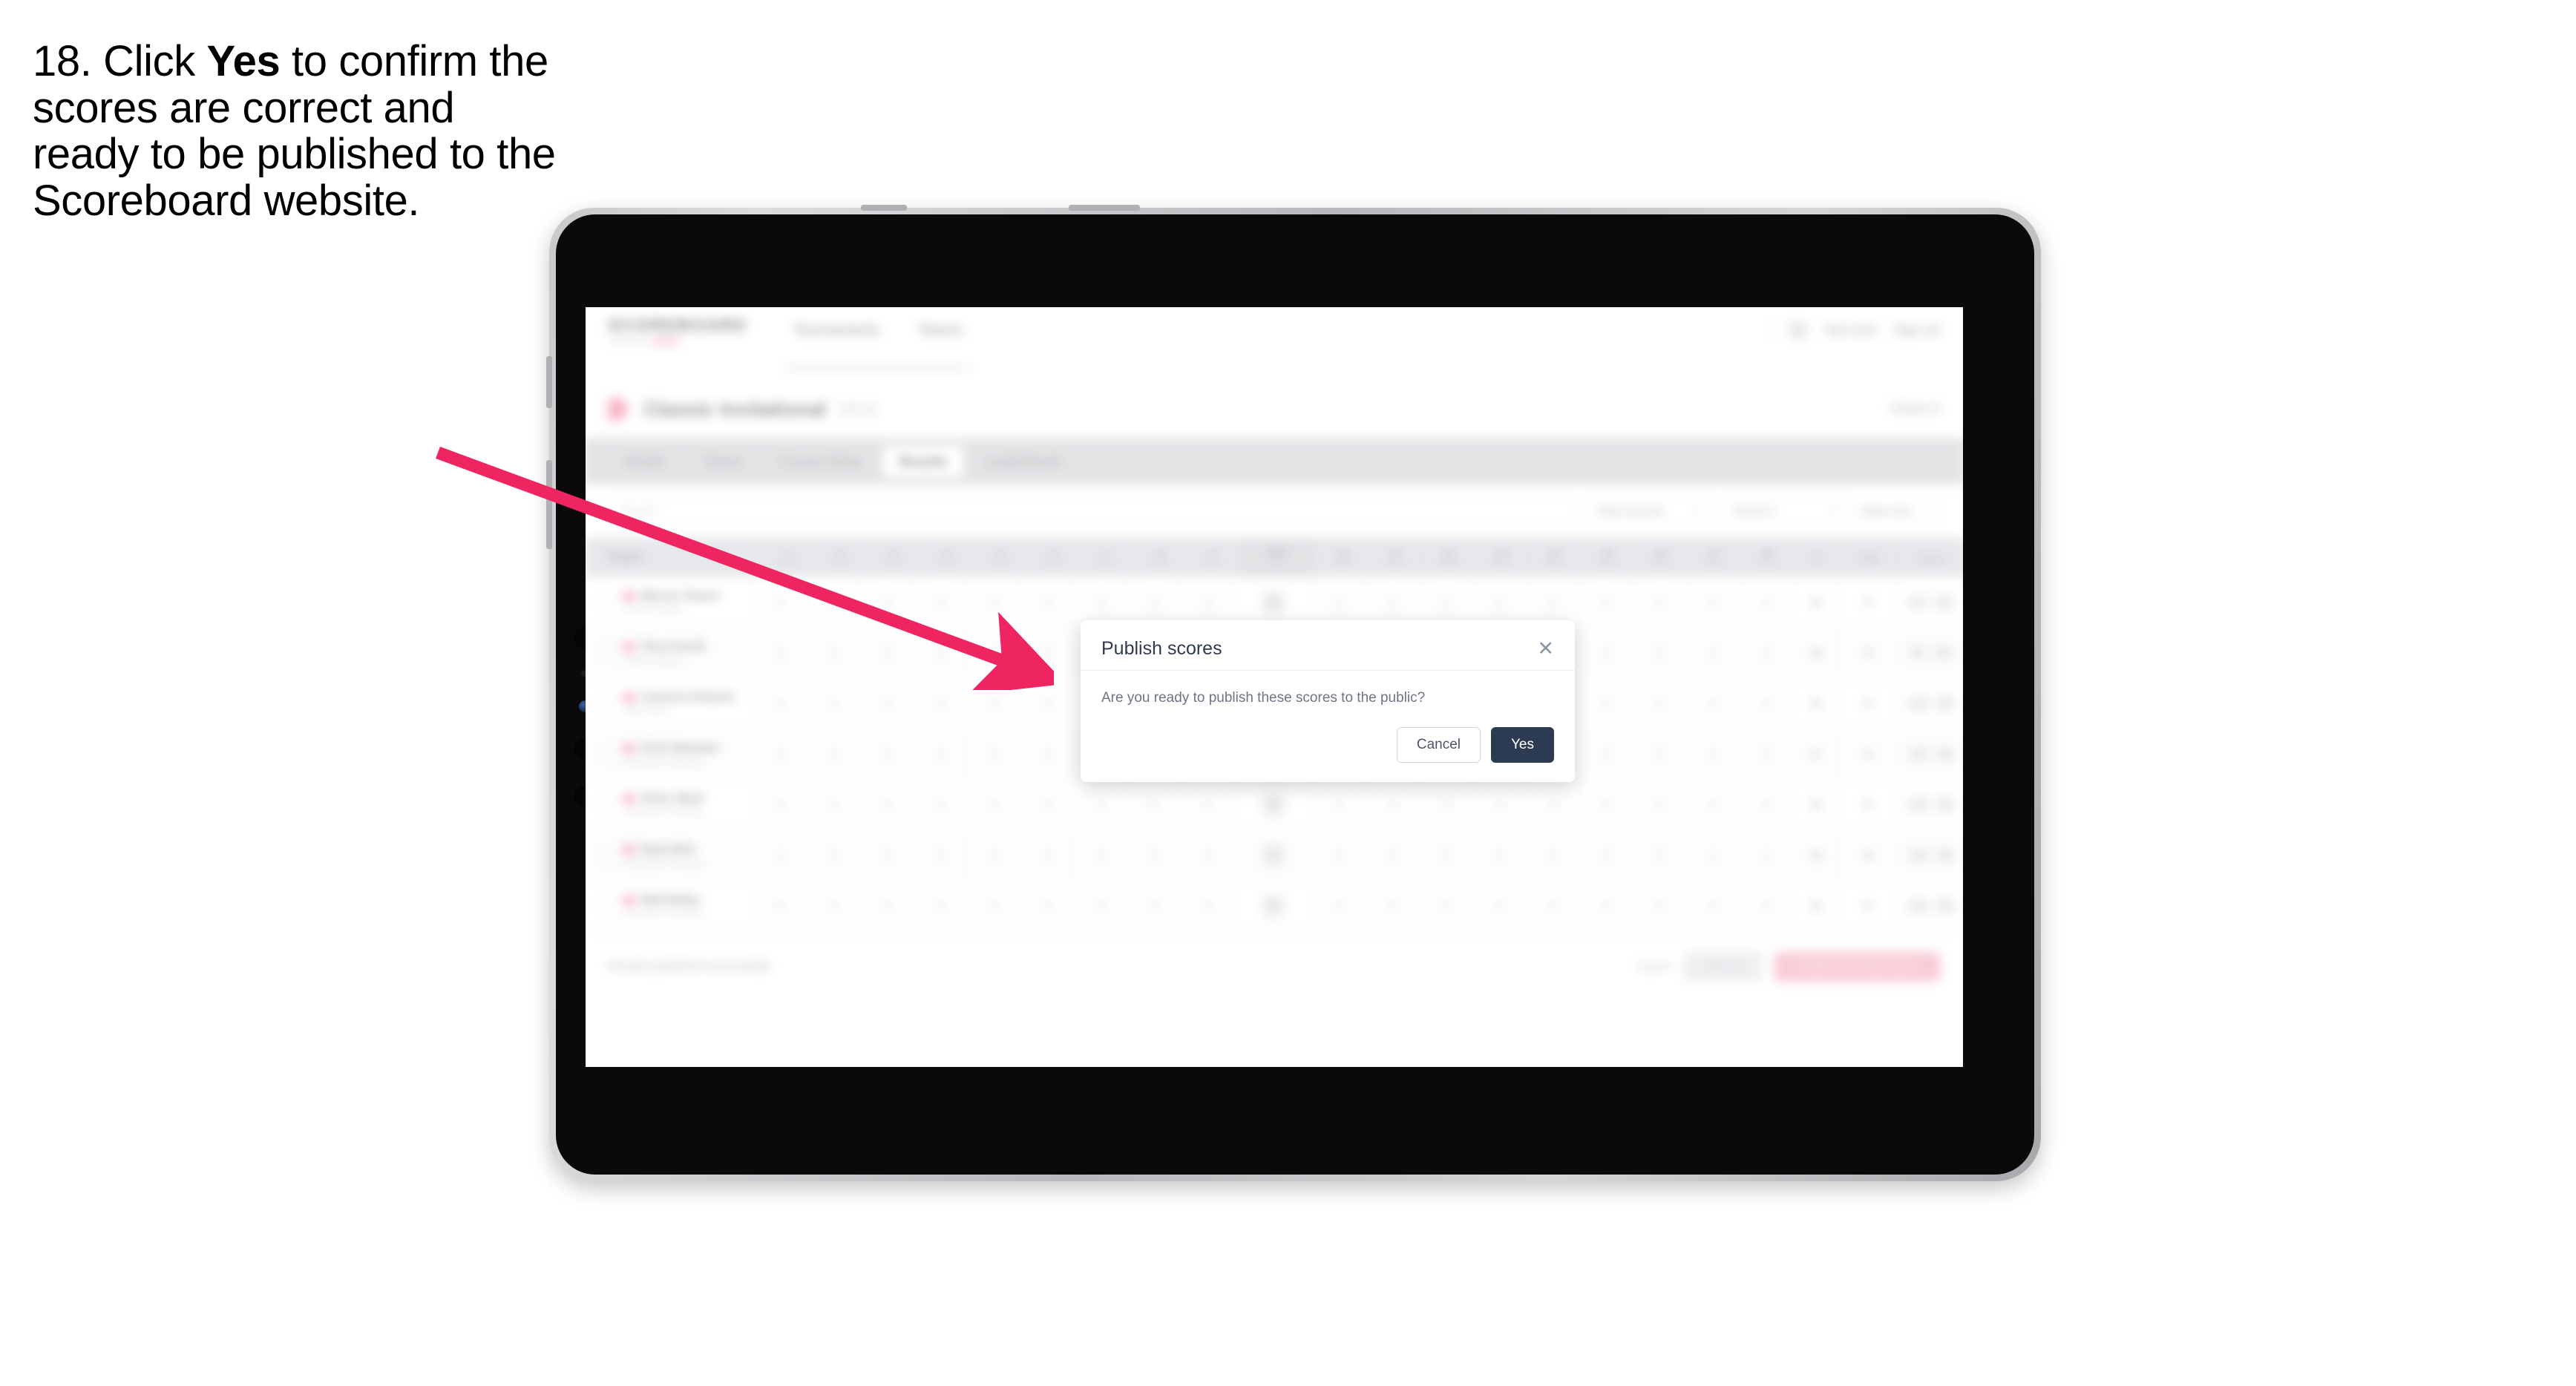 Image resolution: width=2576 pixels, height=1386 pixels. I want to click on header-user-name: Test User, so click(1851, 330).